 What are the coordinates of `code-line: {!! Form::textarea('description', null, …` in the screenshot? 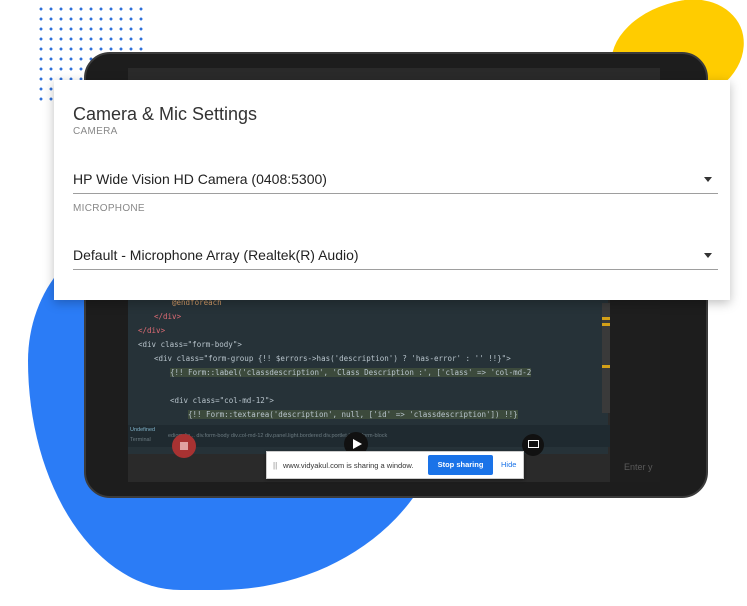 It's located at (353, 414).